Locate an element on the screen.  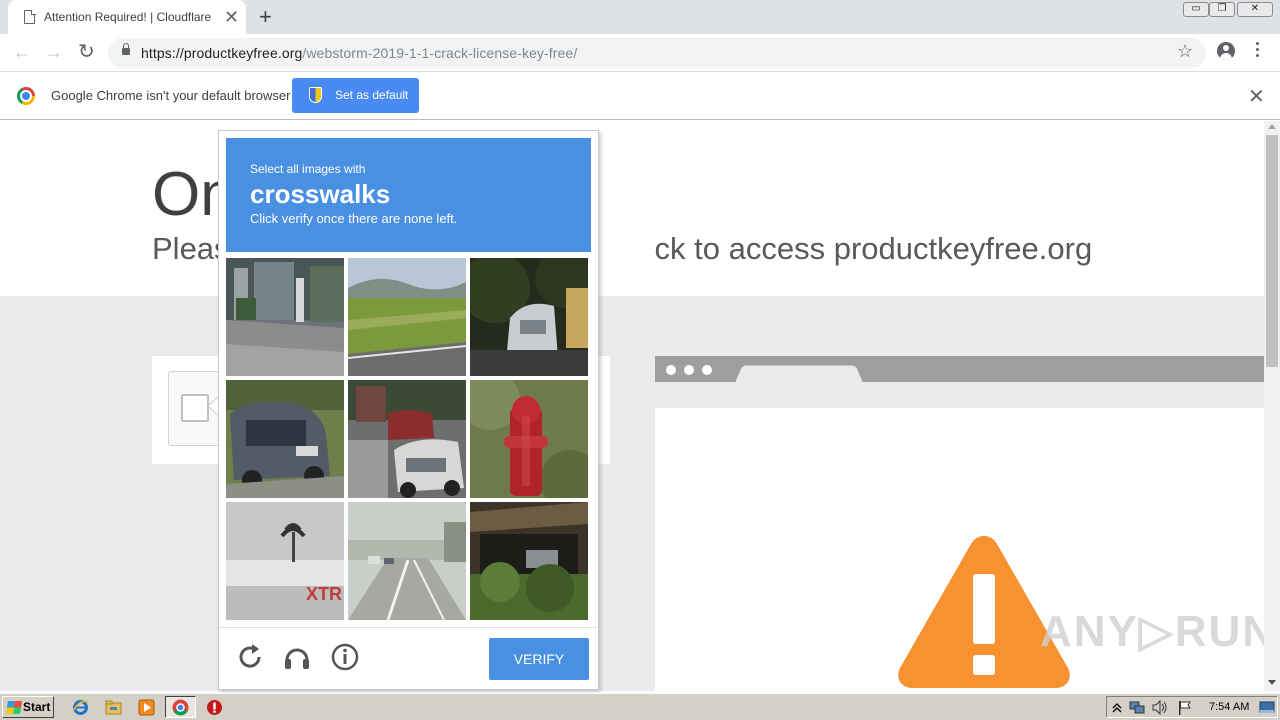
show-desktop-icon is located at coordinates (1267, 707).